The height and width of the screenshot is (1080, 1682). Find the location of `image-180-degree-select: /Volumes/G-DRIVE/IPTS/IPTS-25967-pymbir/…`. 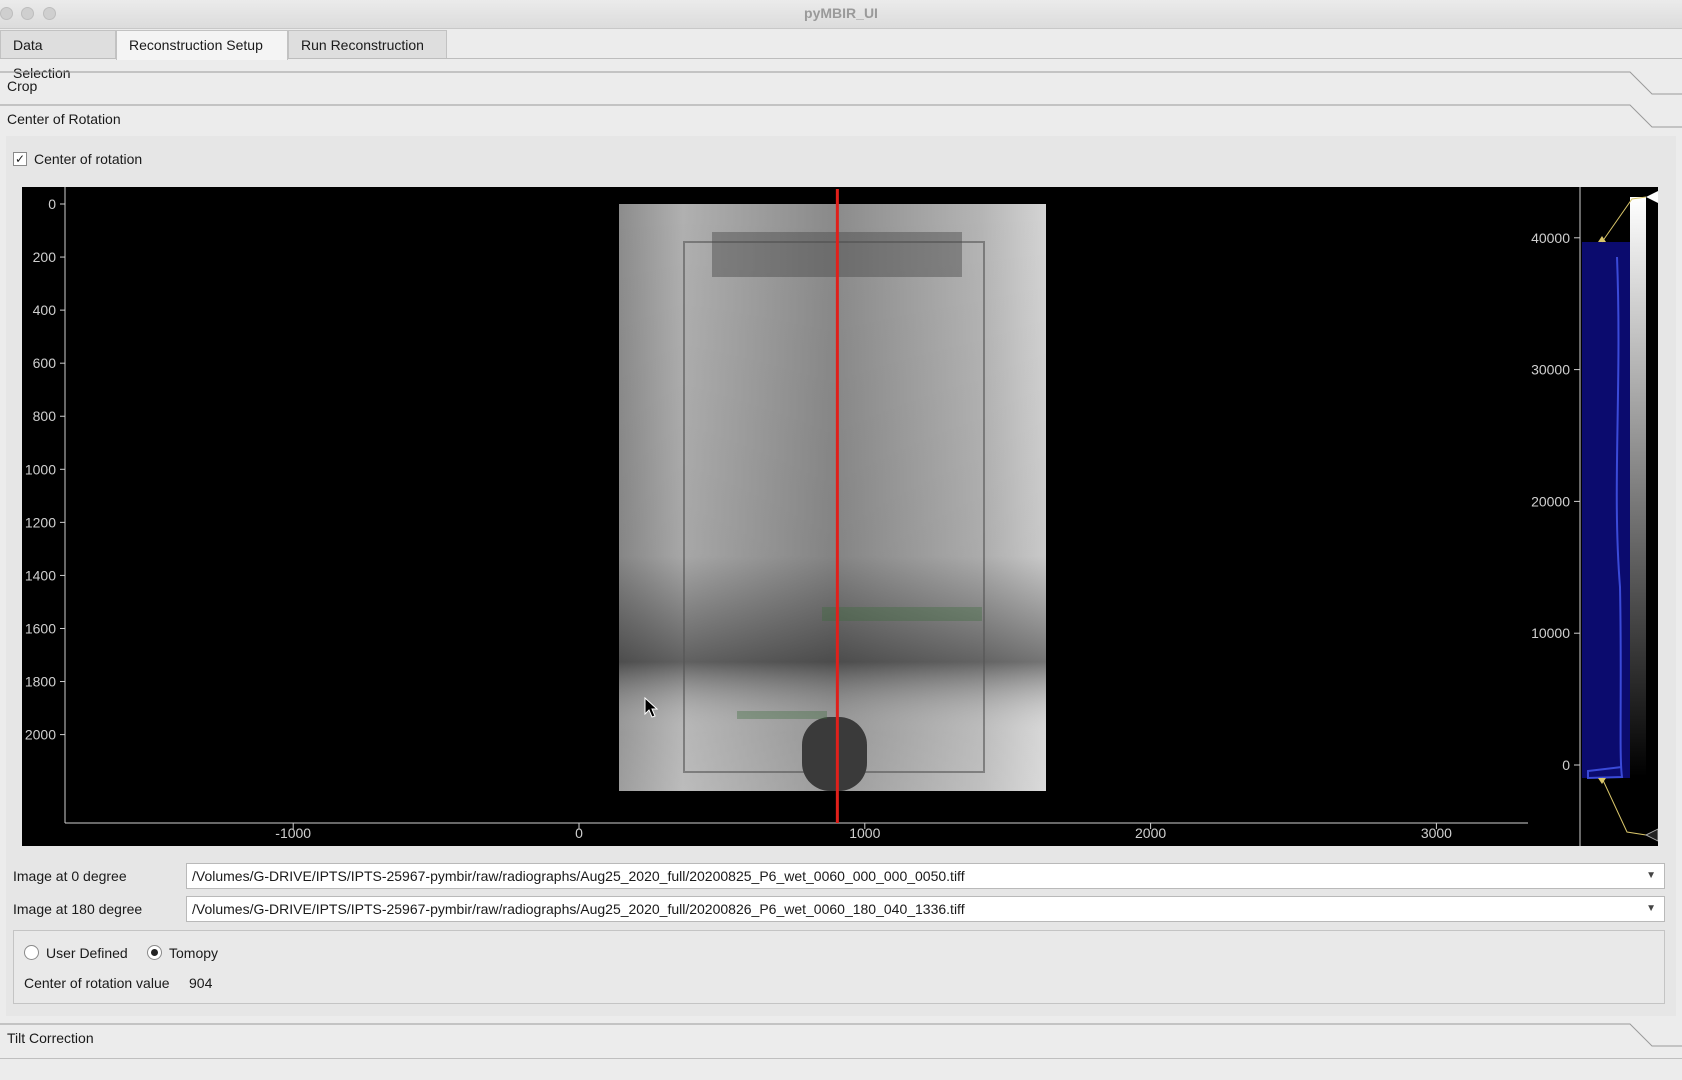

image-180-degree-select: /Volumes/G-DRIVE/IPTS/IPTS-25967-pymbir/… is located at coordinates (925, 909).